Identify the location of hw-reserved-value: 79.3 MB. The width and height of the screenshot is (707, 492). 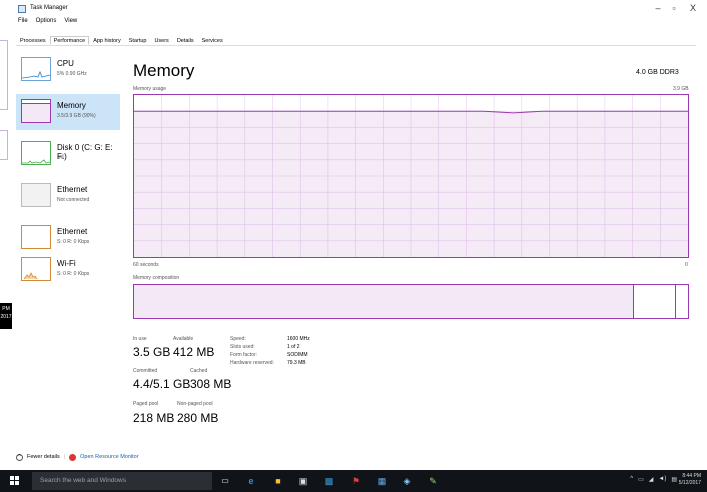
(296, 363).